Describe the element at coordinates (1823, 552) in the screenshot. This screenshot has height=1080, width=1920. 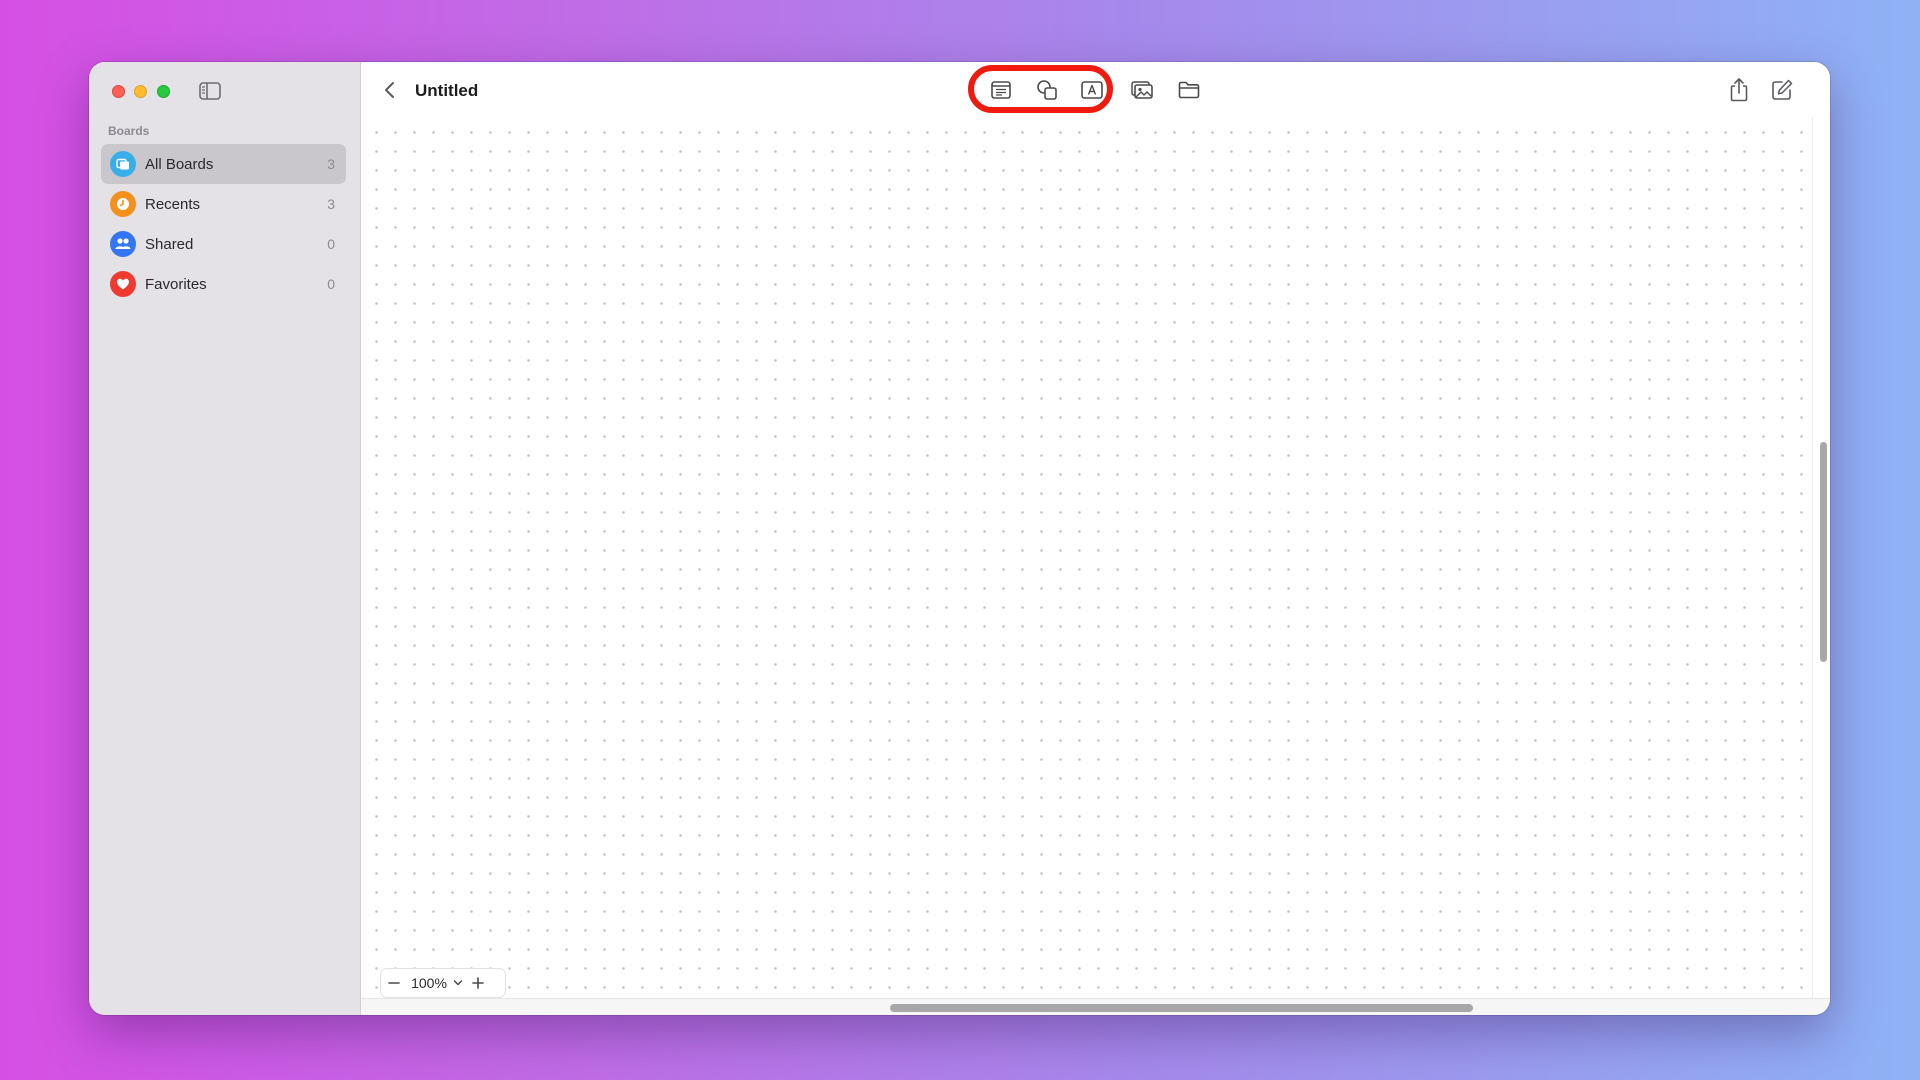
I see `vertical-scrollbar` at that location.